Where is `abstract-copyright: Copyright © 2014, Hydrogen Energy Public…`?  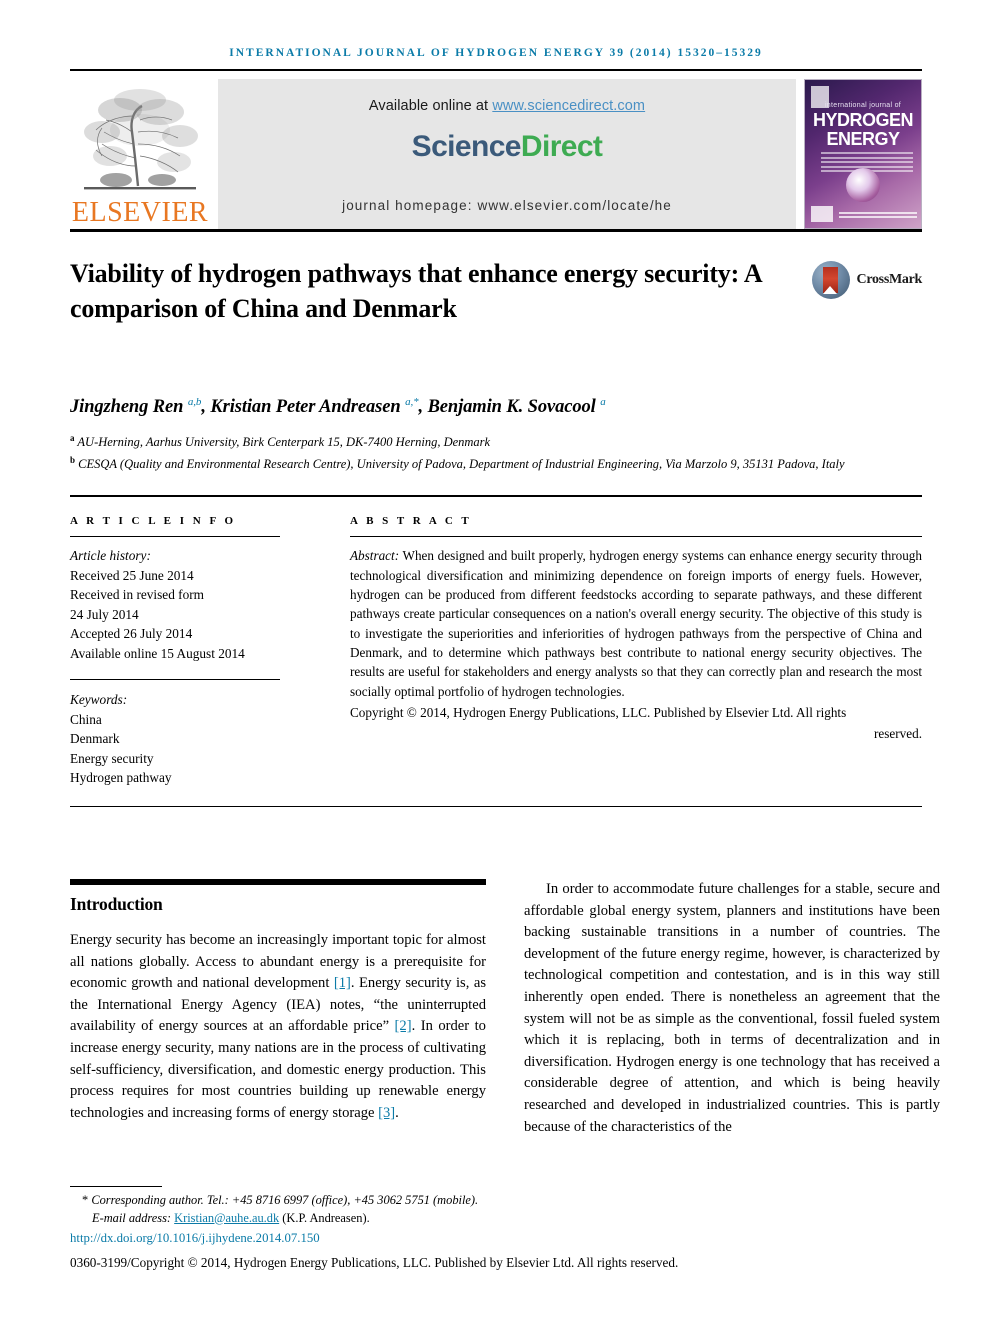
abstract-copyright: Copyright © 2014, Hydrogen Energy Public… is located at coordinates (598, 712).